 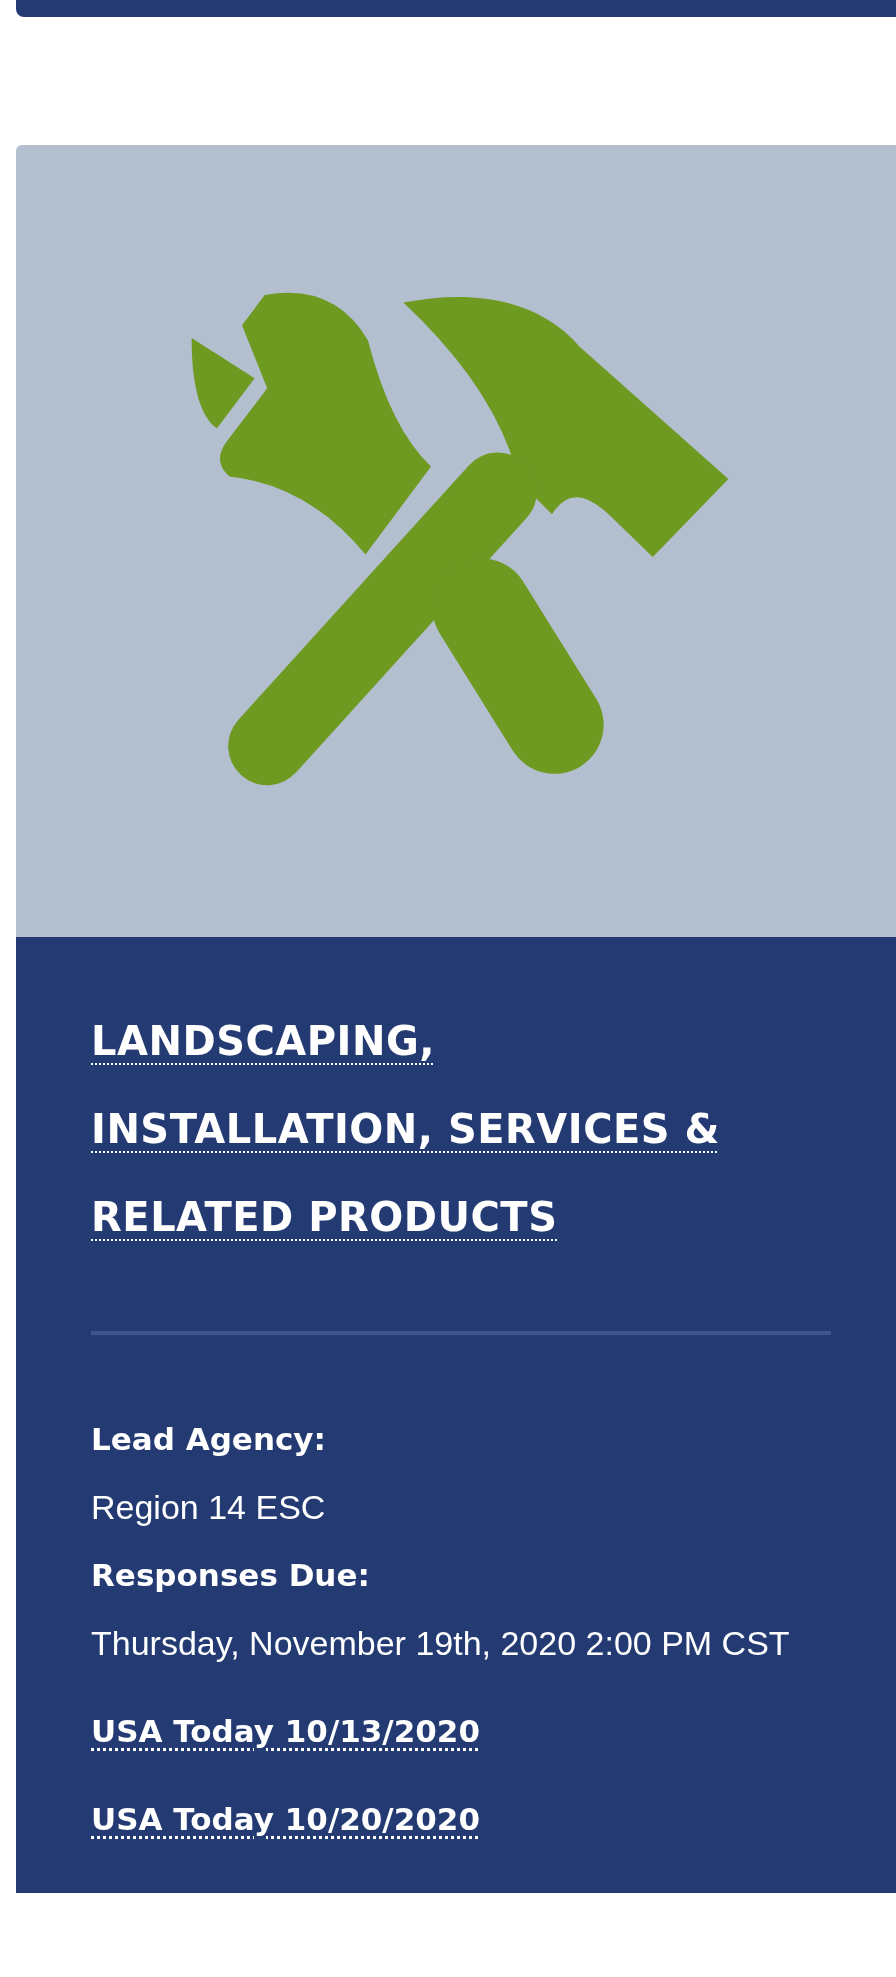 What do you see at coordinates (285, 1731) in the screenshot?
I see `article-link: USA Today 10/13/2020` at bounding box center [285, 1731].